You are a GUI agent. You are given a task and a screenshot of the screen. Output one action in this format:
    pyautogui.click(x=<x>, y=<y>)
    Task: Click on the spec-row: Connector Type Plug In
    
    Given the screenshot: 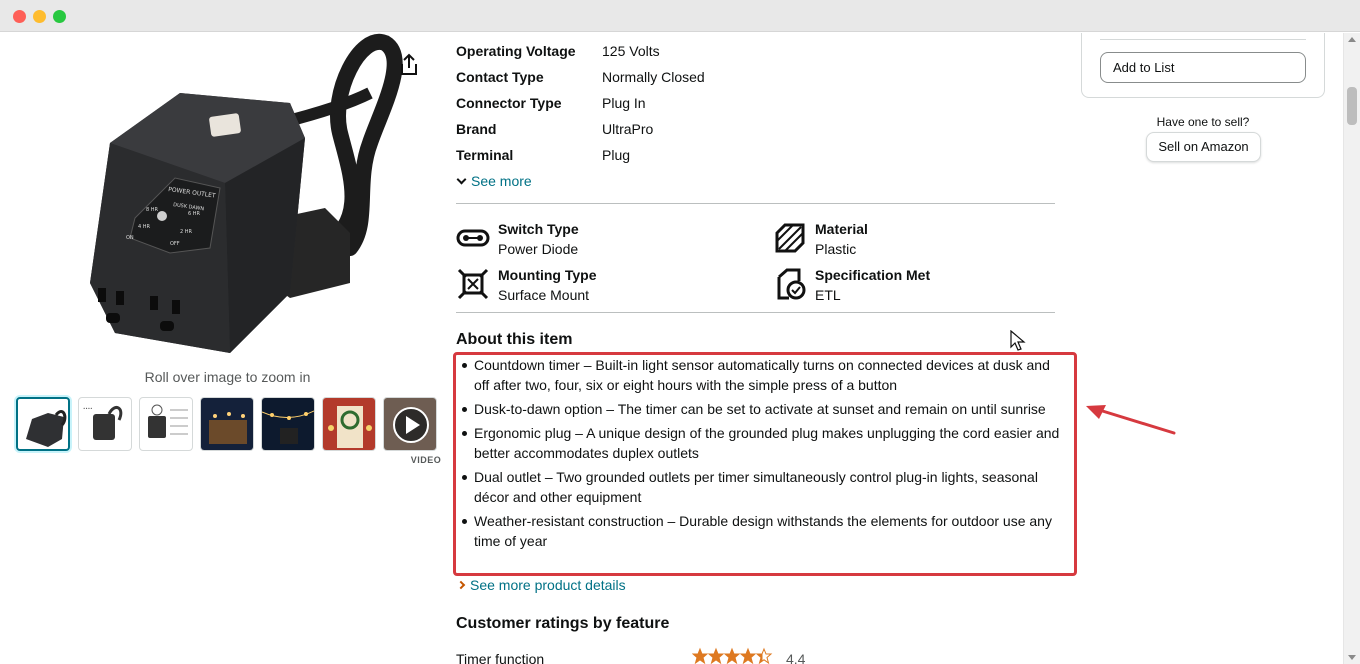 What is the action you would take?
    pyautogui.click(x=756, y=103)
    